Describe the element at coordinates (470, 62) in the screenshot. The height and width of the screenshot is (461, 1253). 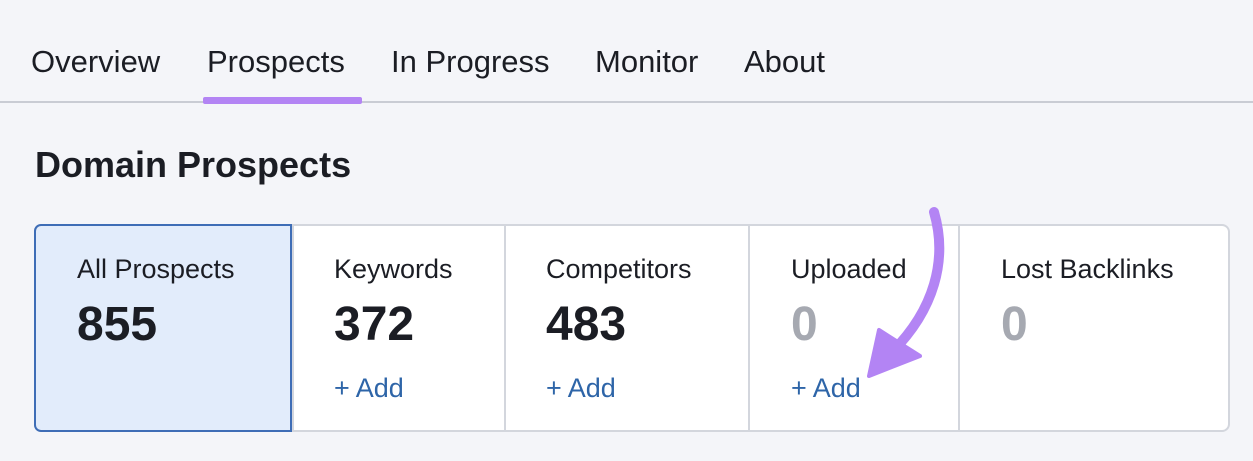
I see `tab-in-progress: In Progress` at that location.